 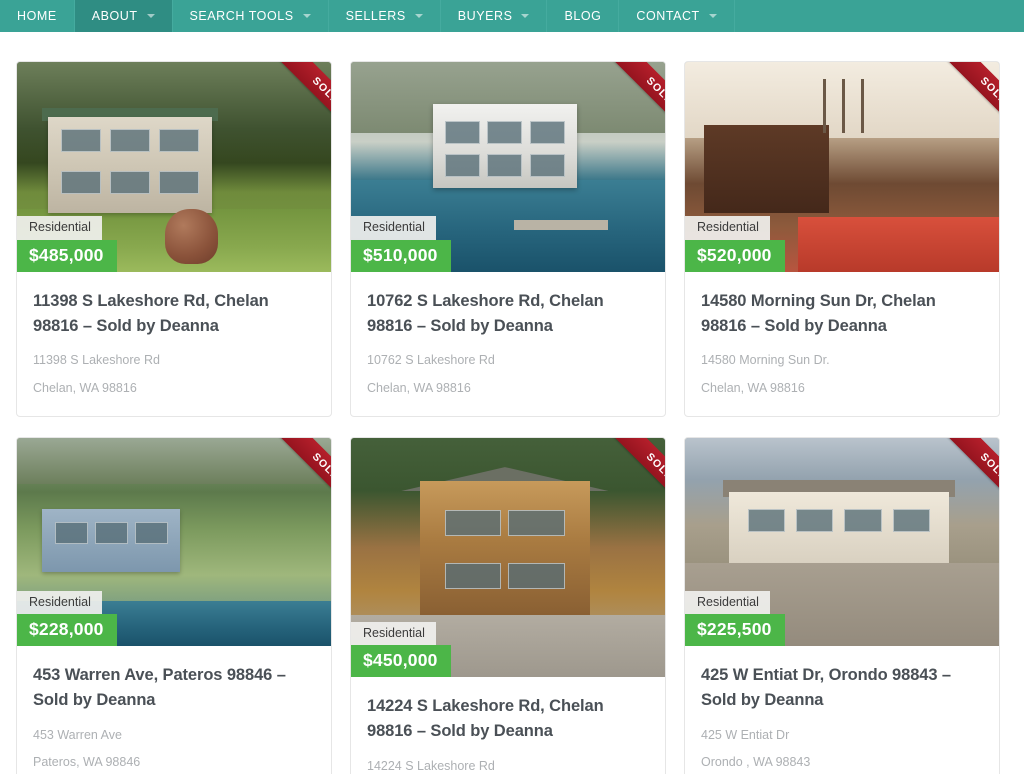 What do you see at coordinates (67, 630) in the screenshot?
I see `price-badge: $228,000` at bounding box center [67, 630].